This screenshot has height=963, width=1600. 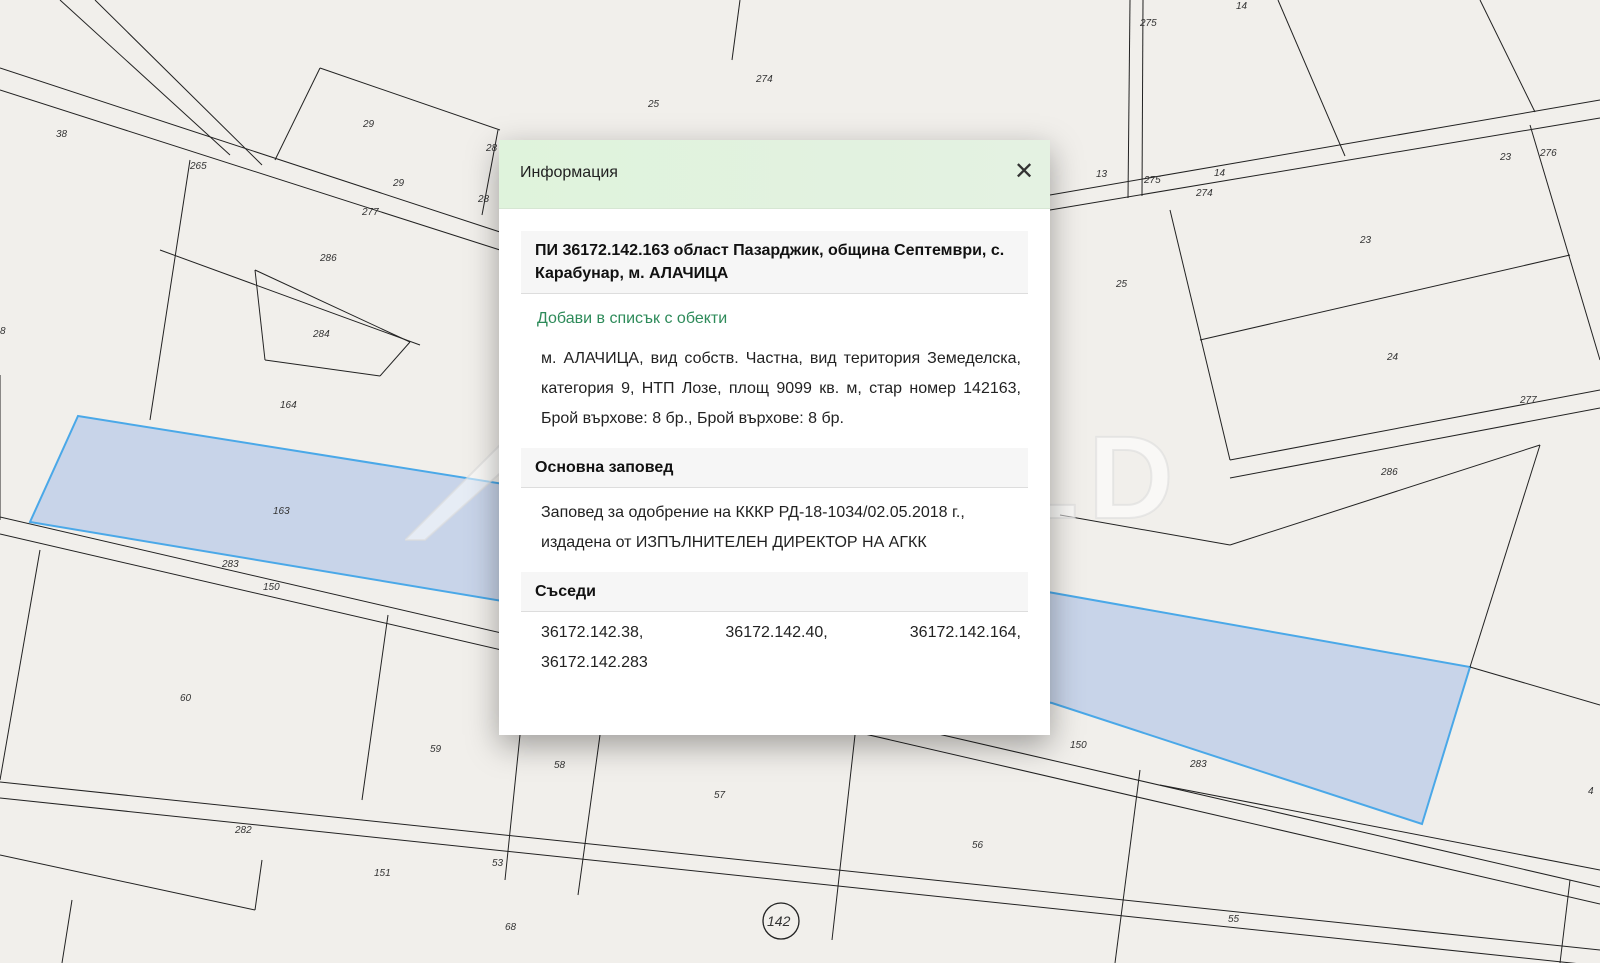 I want to click on road-number: 142, so click(x=779, y=921).